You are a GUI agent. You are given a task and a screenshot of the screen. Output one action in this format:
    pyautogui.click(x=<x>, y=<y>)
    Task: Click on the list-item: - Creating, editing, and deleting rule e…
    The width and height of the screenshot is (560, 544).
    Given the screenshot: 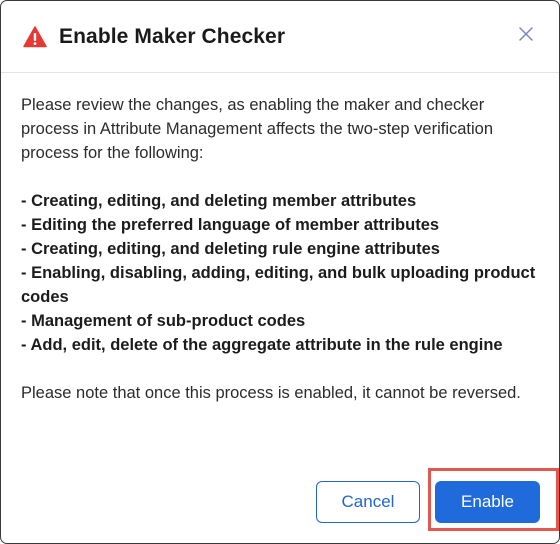 What is the action you would take?
    pyautogui.click(x=230, y=249)
    